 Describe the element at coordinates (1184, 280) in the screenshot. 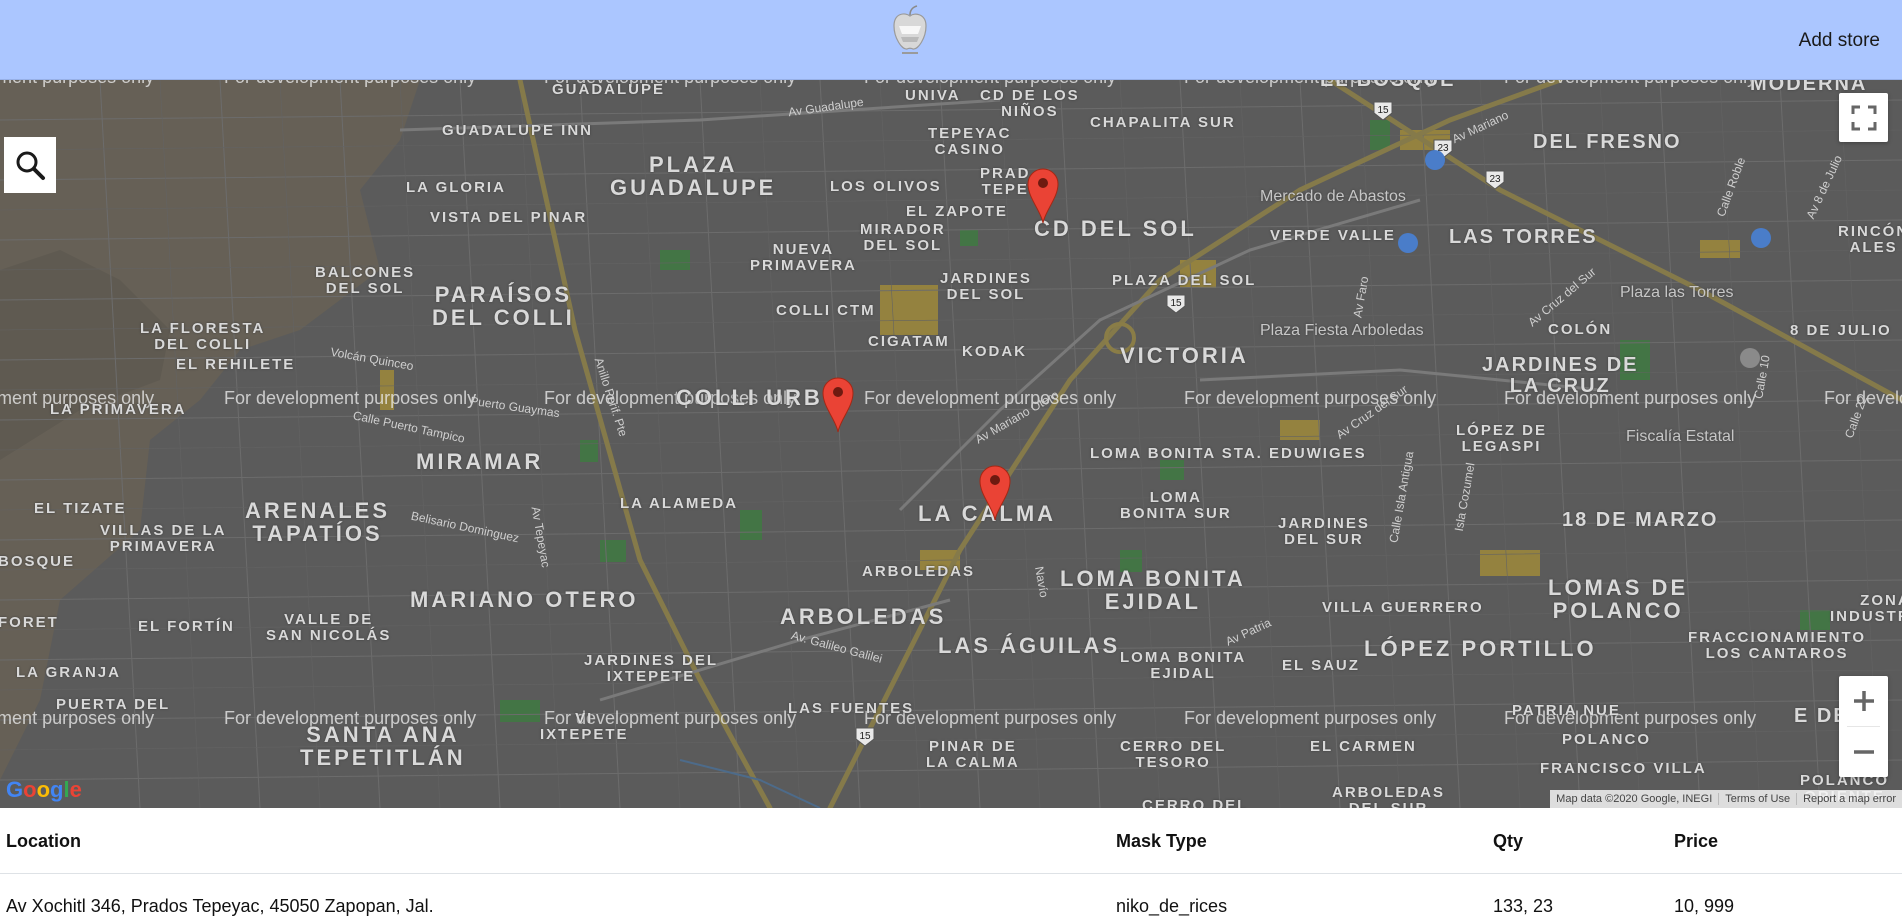

I see `area-label: PLAZA DEL SOL` at that location.